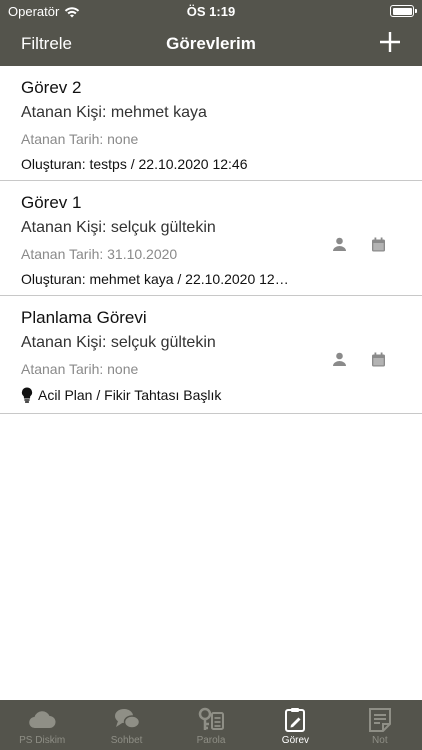 This screenshot has width=422, height=750. Describe the element at coordinates (403, 11) in the screenshot. I see `battery-icon` at that location.